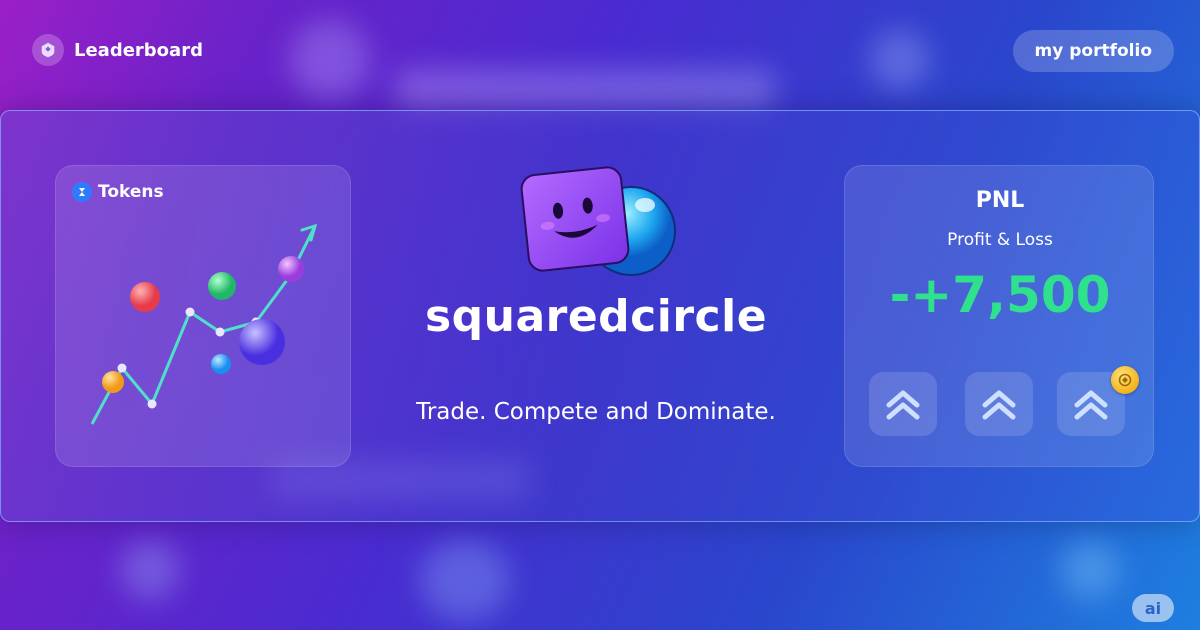 Image resolution: width=1200 pixels, height=630 pixels. I want to click on ai-badge: ai, so click(1153, 608).